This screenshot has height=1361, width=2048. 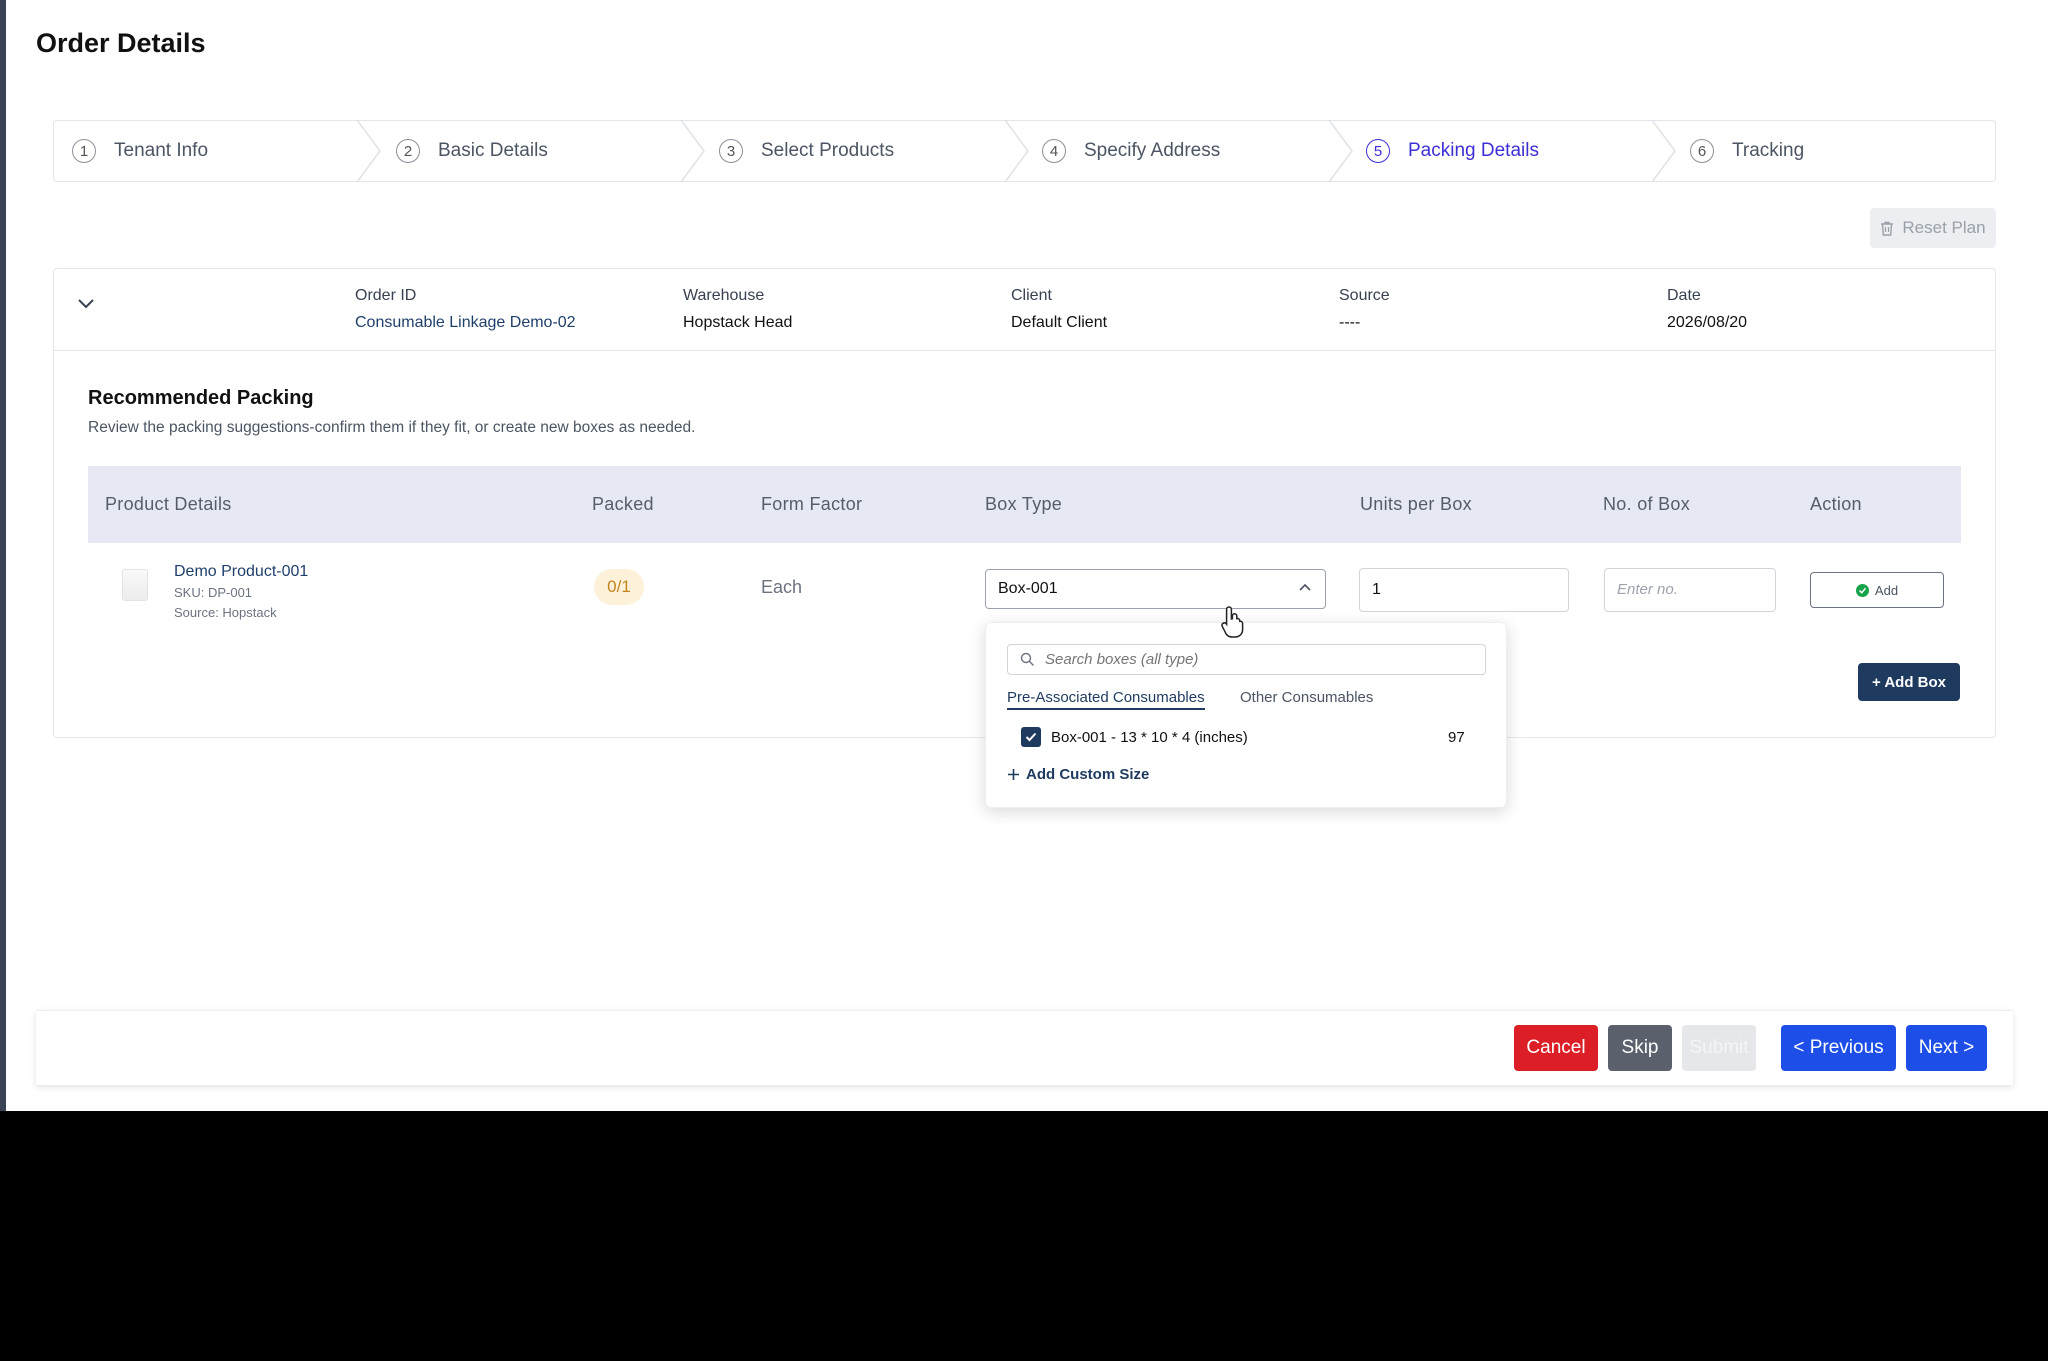 What do you see at coordinates (1556, 1048) in the screenshot?
I see `cancel-button: Cancel` at bounding box center [1556, 1048].